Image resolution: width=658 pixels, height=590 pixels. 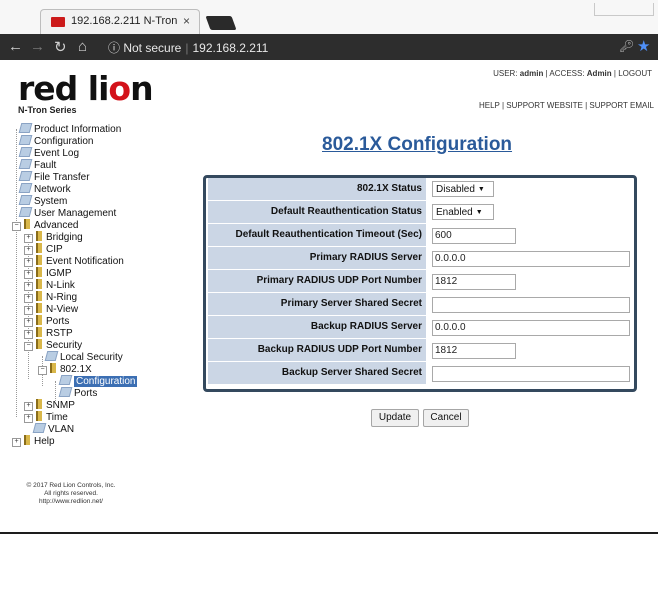 I want to click on tree-item-event-notification: + Event Notification, so click(x=74, y=261).